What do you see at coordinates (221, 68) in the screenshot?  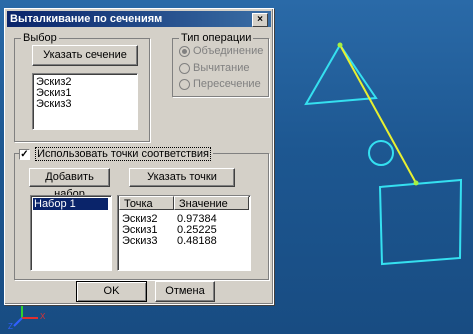 I see `radio-label: Вычитание` at bounding box center [221, 68].